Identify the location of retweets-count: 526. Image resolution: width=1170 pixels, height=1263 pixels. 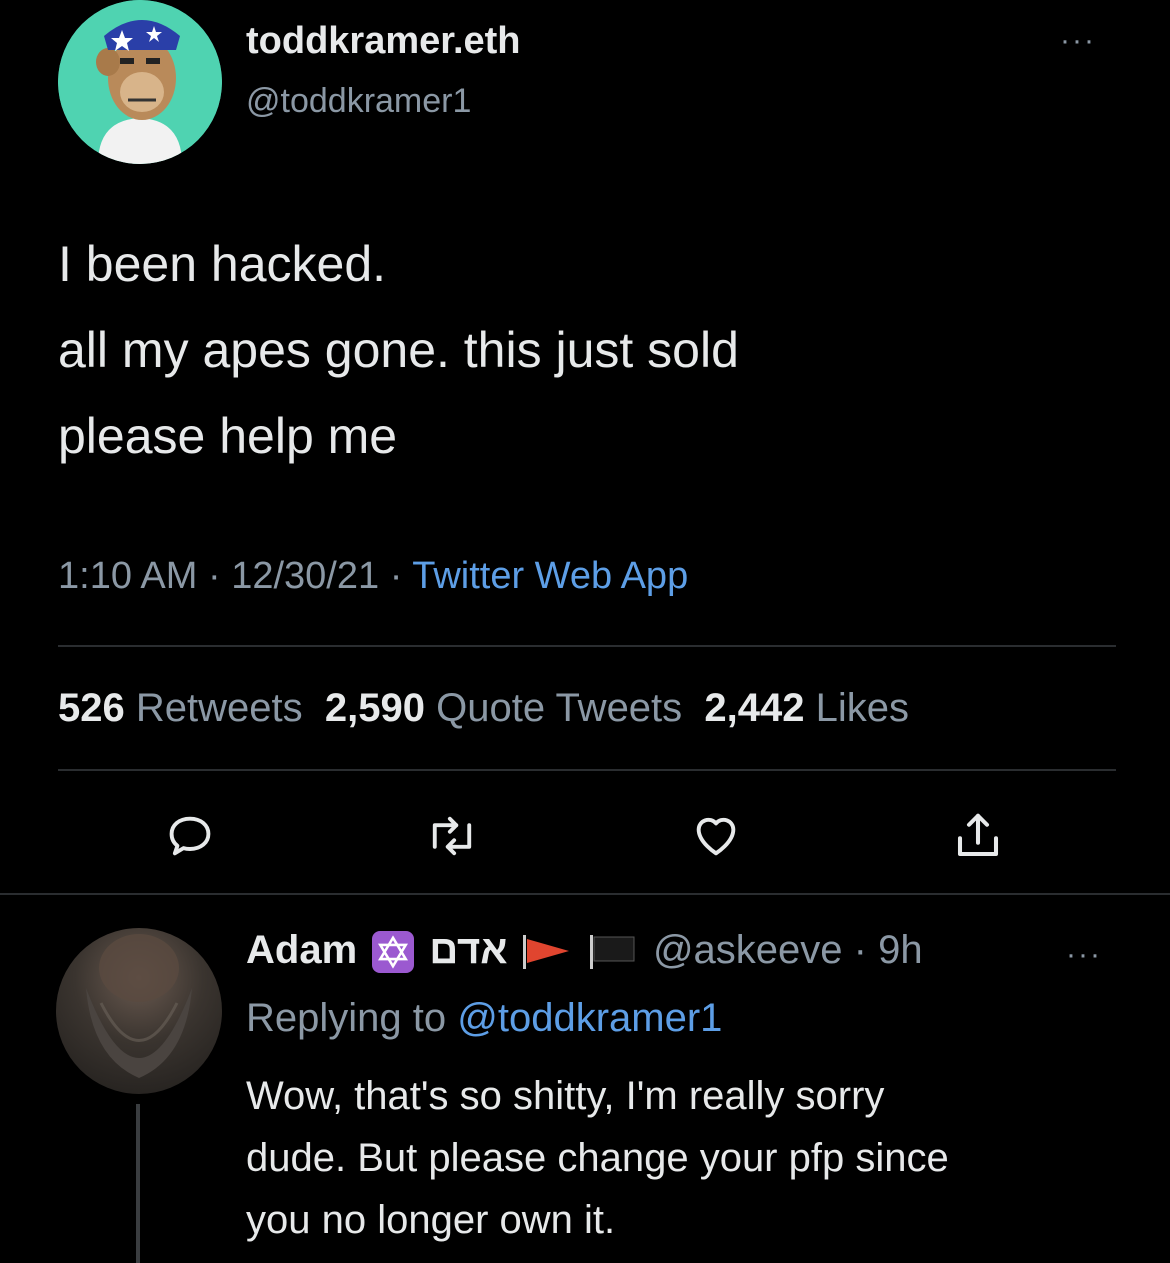
(91, 708).